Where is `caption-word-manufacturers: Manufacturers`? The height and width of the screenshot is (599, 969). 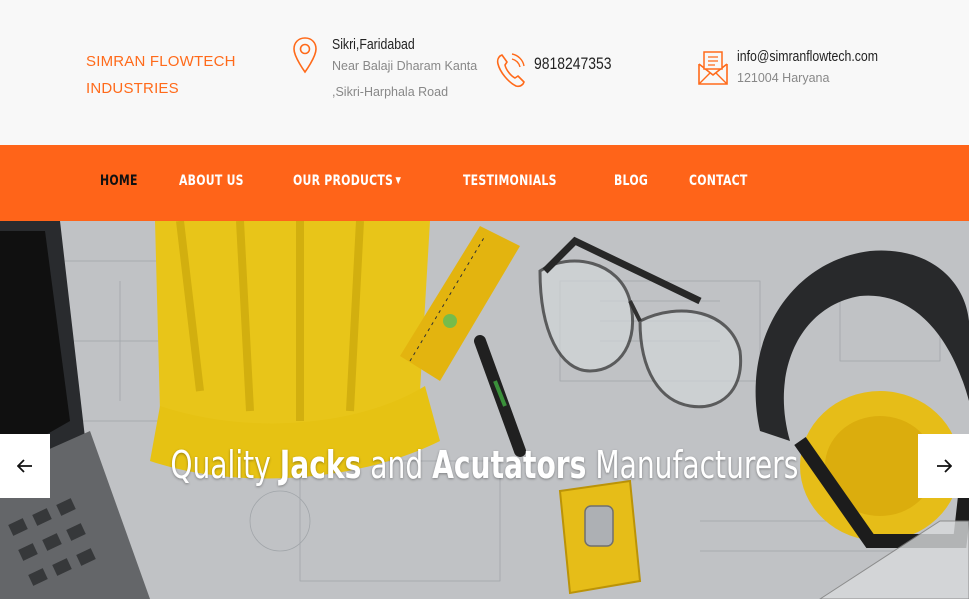
caption-word-manufacturers: Manufacturers is located at coordinates (697, 465).